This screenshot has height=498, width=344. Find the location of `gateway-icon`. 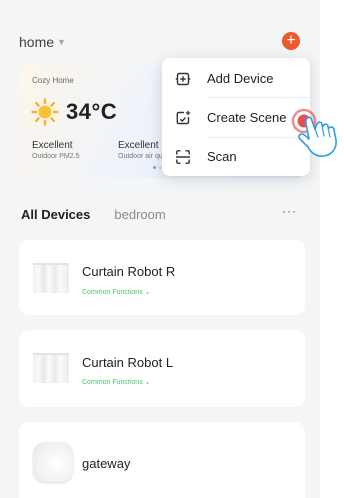

gateway-icon is located at coordinates (53, 462).